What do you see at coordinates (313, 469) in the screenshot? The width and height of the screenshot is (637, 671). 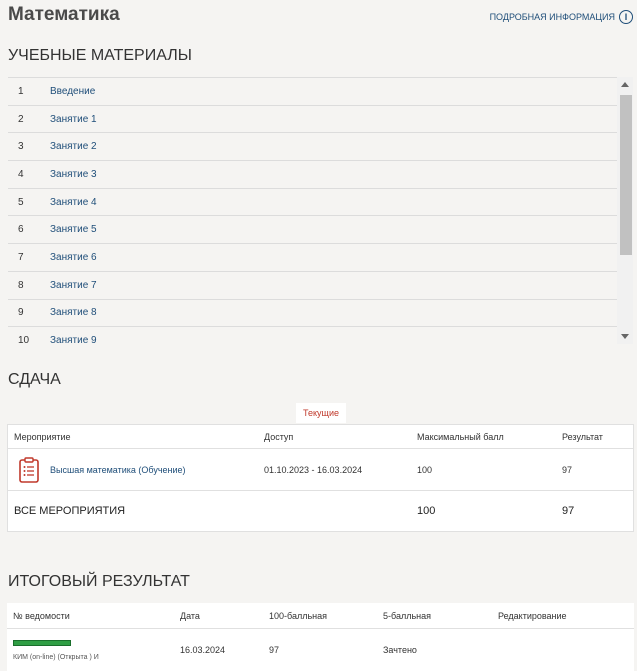 I see `access-cell: 01.10.2023 - 16.03.2024` at bounding box center [313, 469].